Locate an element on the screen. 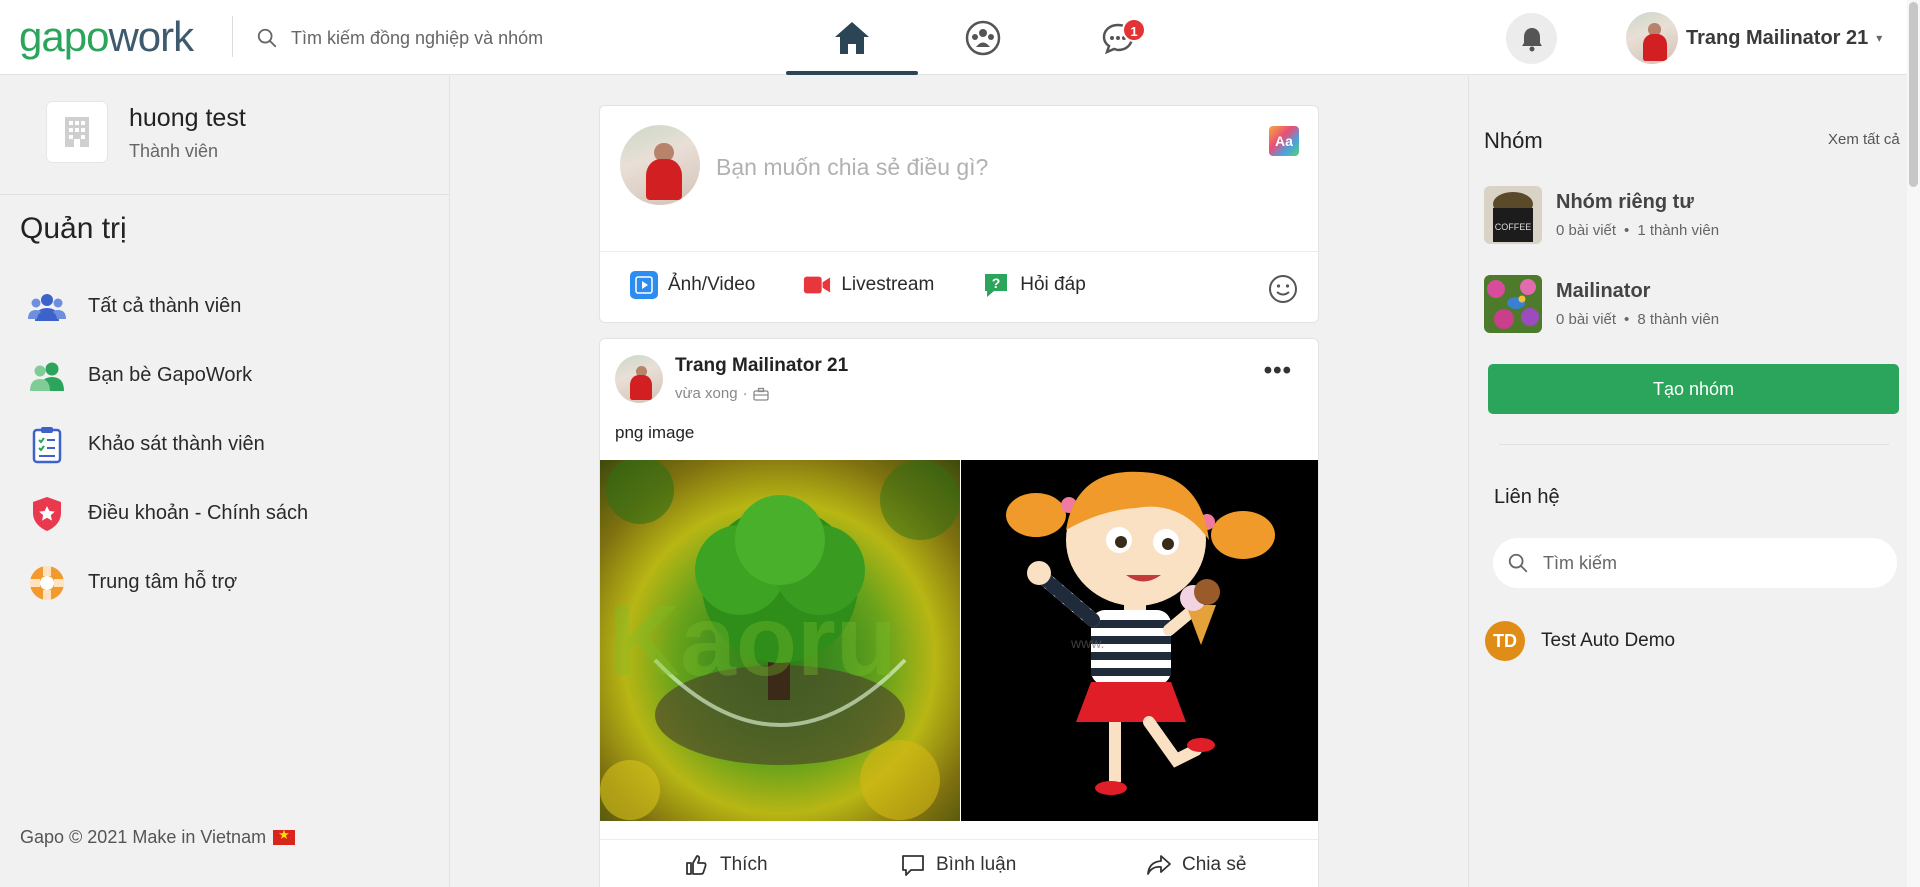 This screenshot has width=1920, height=887. logo-part-gapo: gapo is located at coordinates (64, 36).